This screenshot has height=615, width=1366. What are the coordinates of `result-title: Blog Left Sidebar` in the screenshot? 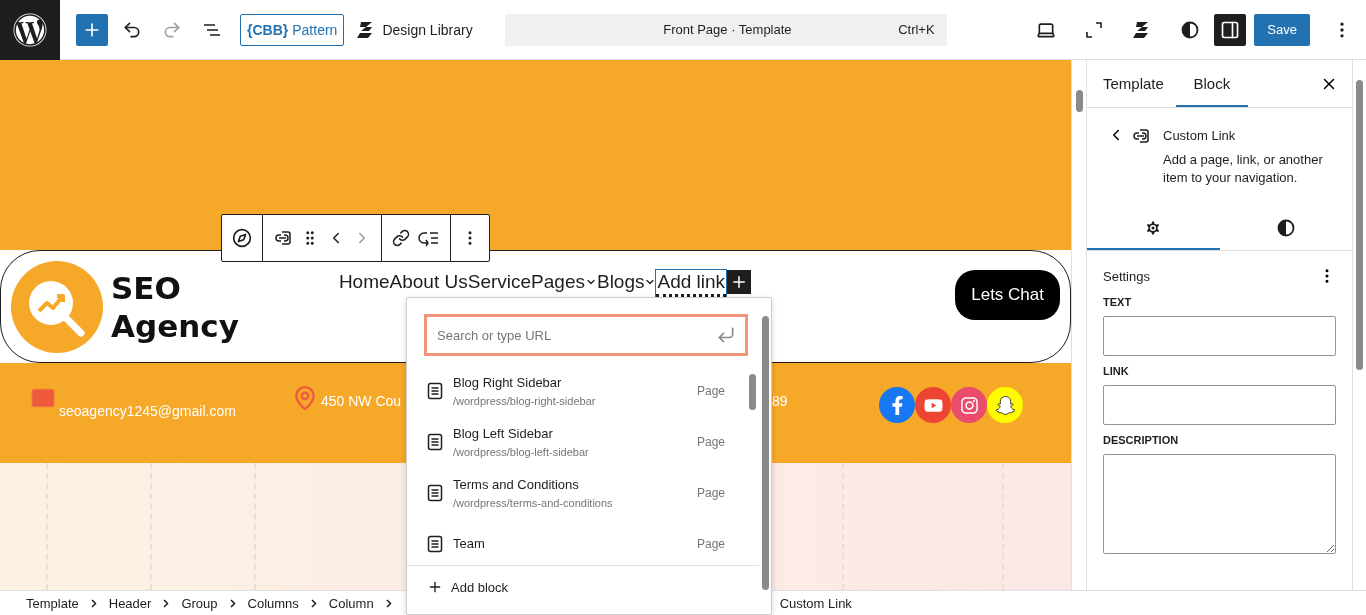 It's located at (503, 433).